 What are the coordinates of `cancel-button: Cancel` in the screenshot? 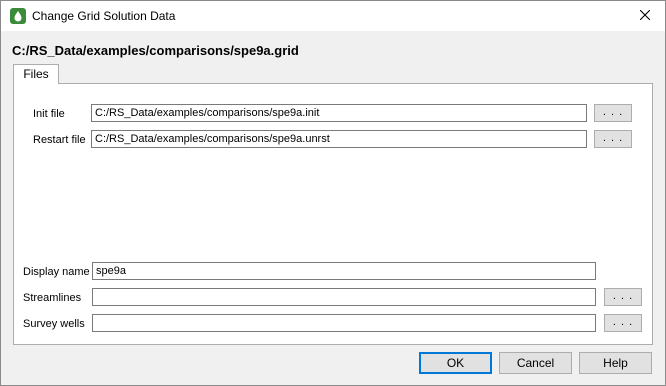 It's located at (535, 363).